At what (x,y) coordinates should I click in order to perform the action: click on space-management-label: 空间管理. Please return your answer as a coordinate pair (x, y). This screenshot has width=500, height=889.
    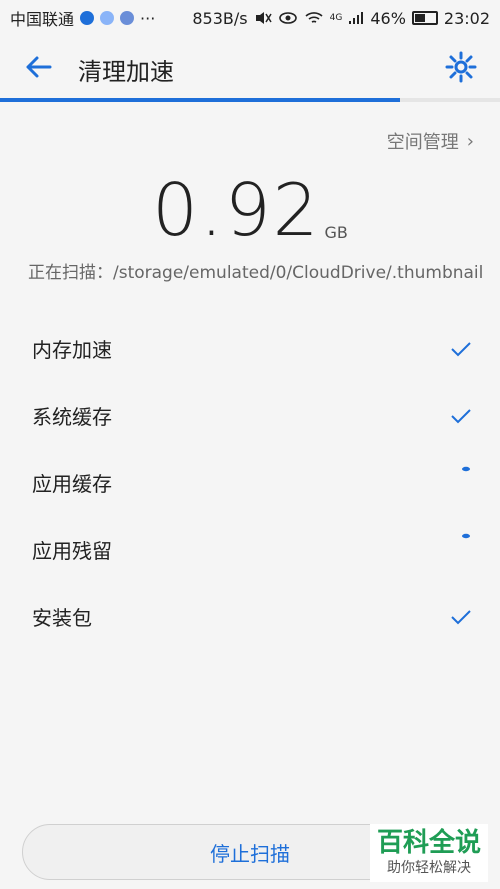
    Looking at the image, I should click on (422, 142).